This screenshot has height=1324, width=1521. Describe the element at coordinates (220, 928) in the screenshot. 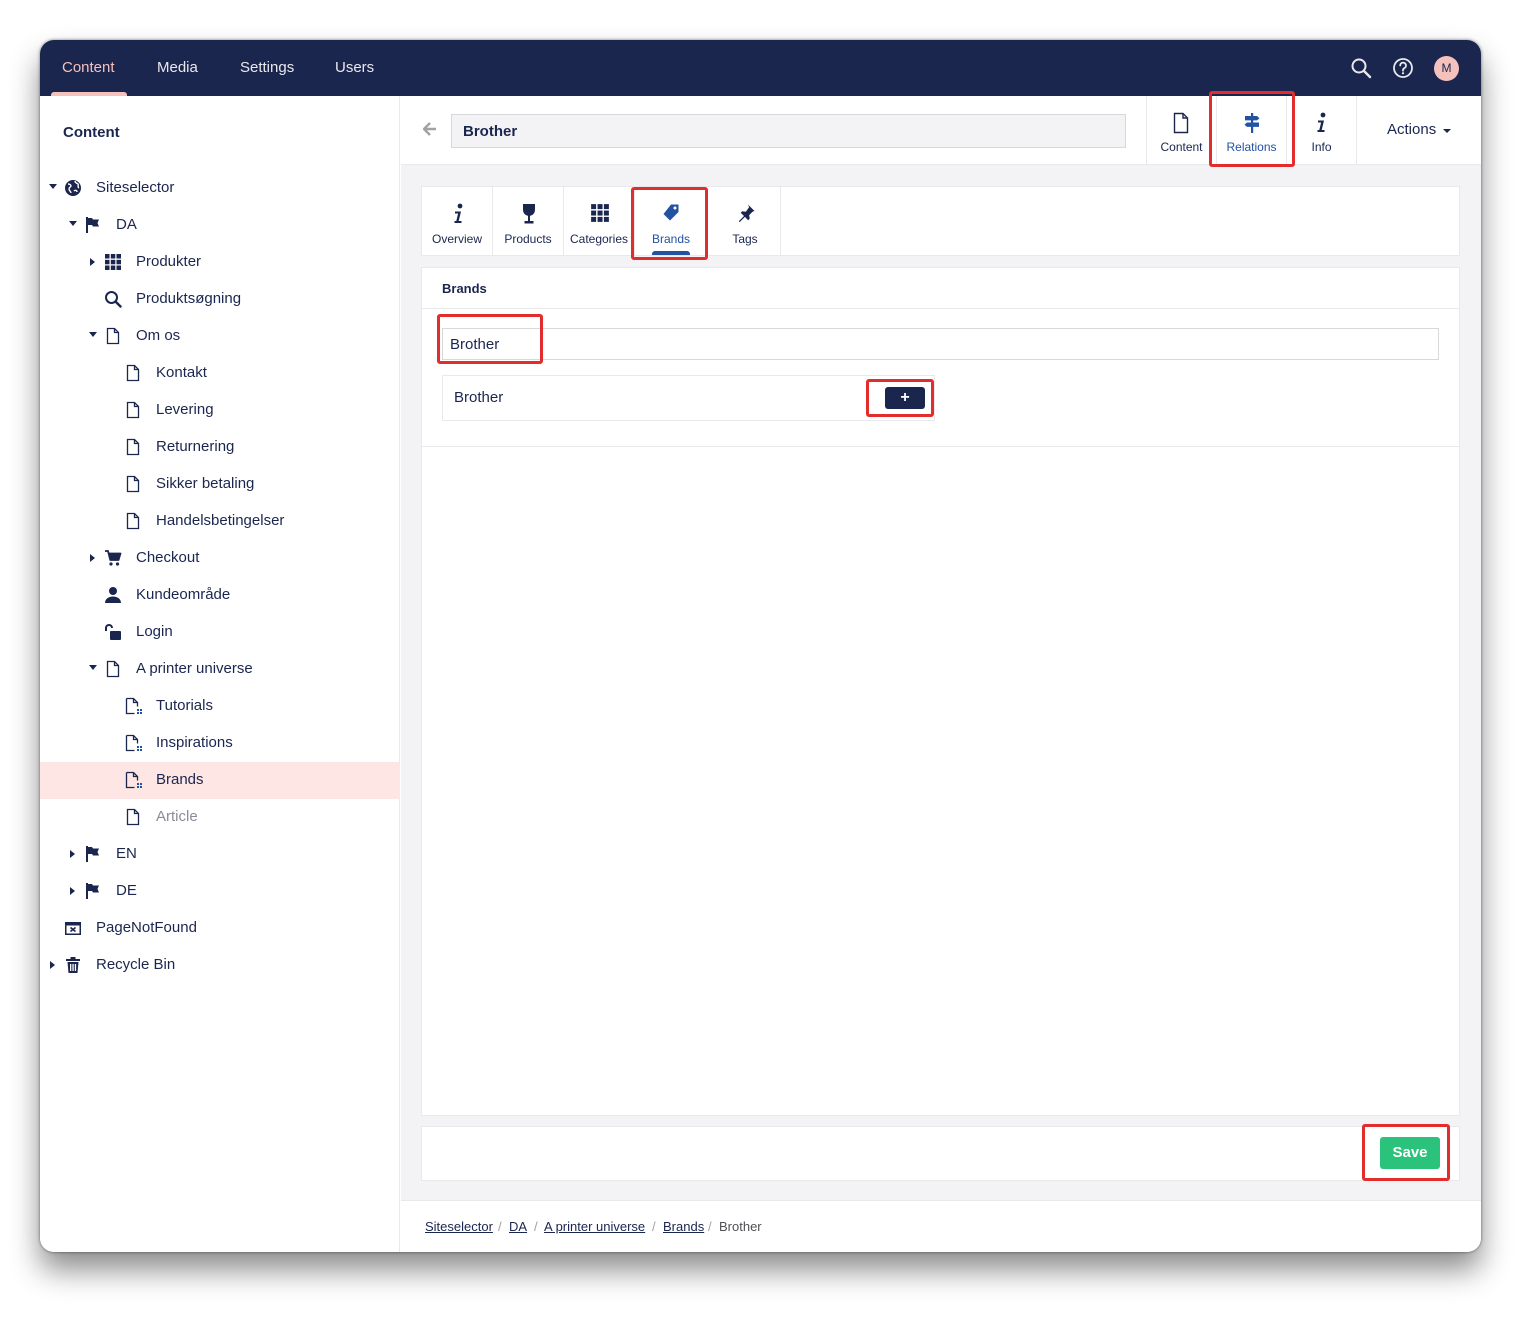

I see `tree-item-pagenotfound: PageNotFound` at that location.